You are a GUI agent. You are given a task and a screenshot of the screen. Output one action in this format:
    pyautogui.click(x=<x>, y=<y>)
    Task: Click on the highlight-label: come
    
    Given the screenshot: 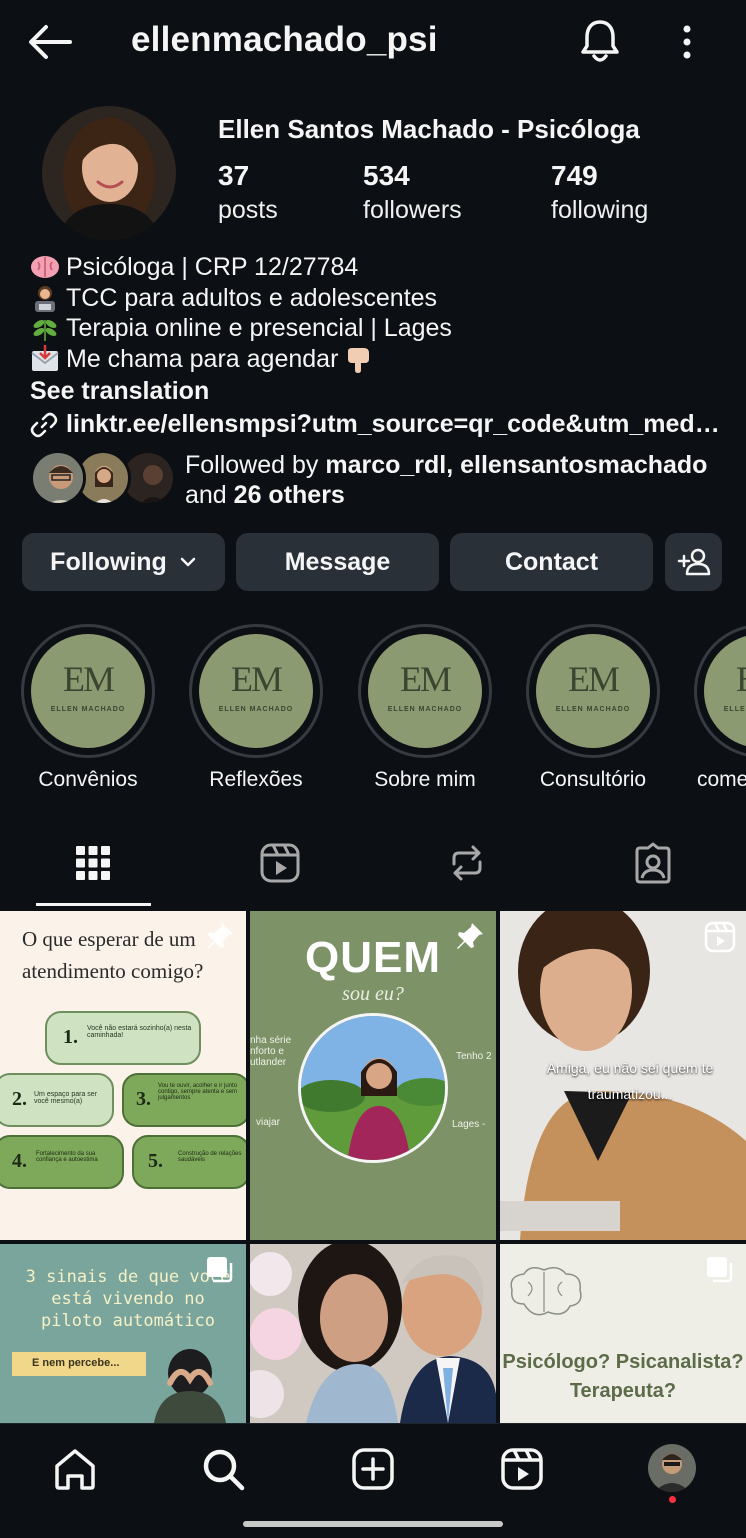 What is the action you would take?
    pyautogui.click(x=721, y=779)
    